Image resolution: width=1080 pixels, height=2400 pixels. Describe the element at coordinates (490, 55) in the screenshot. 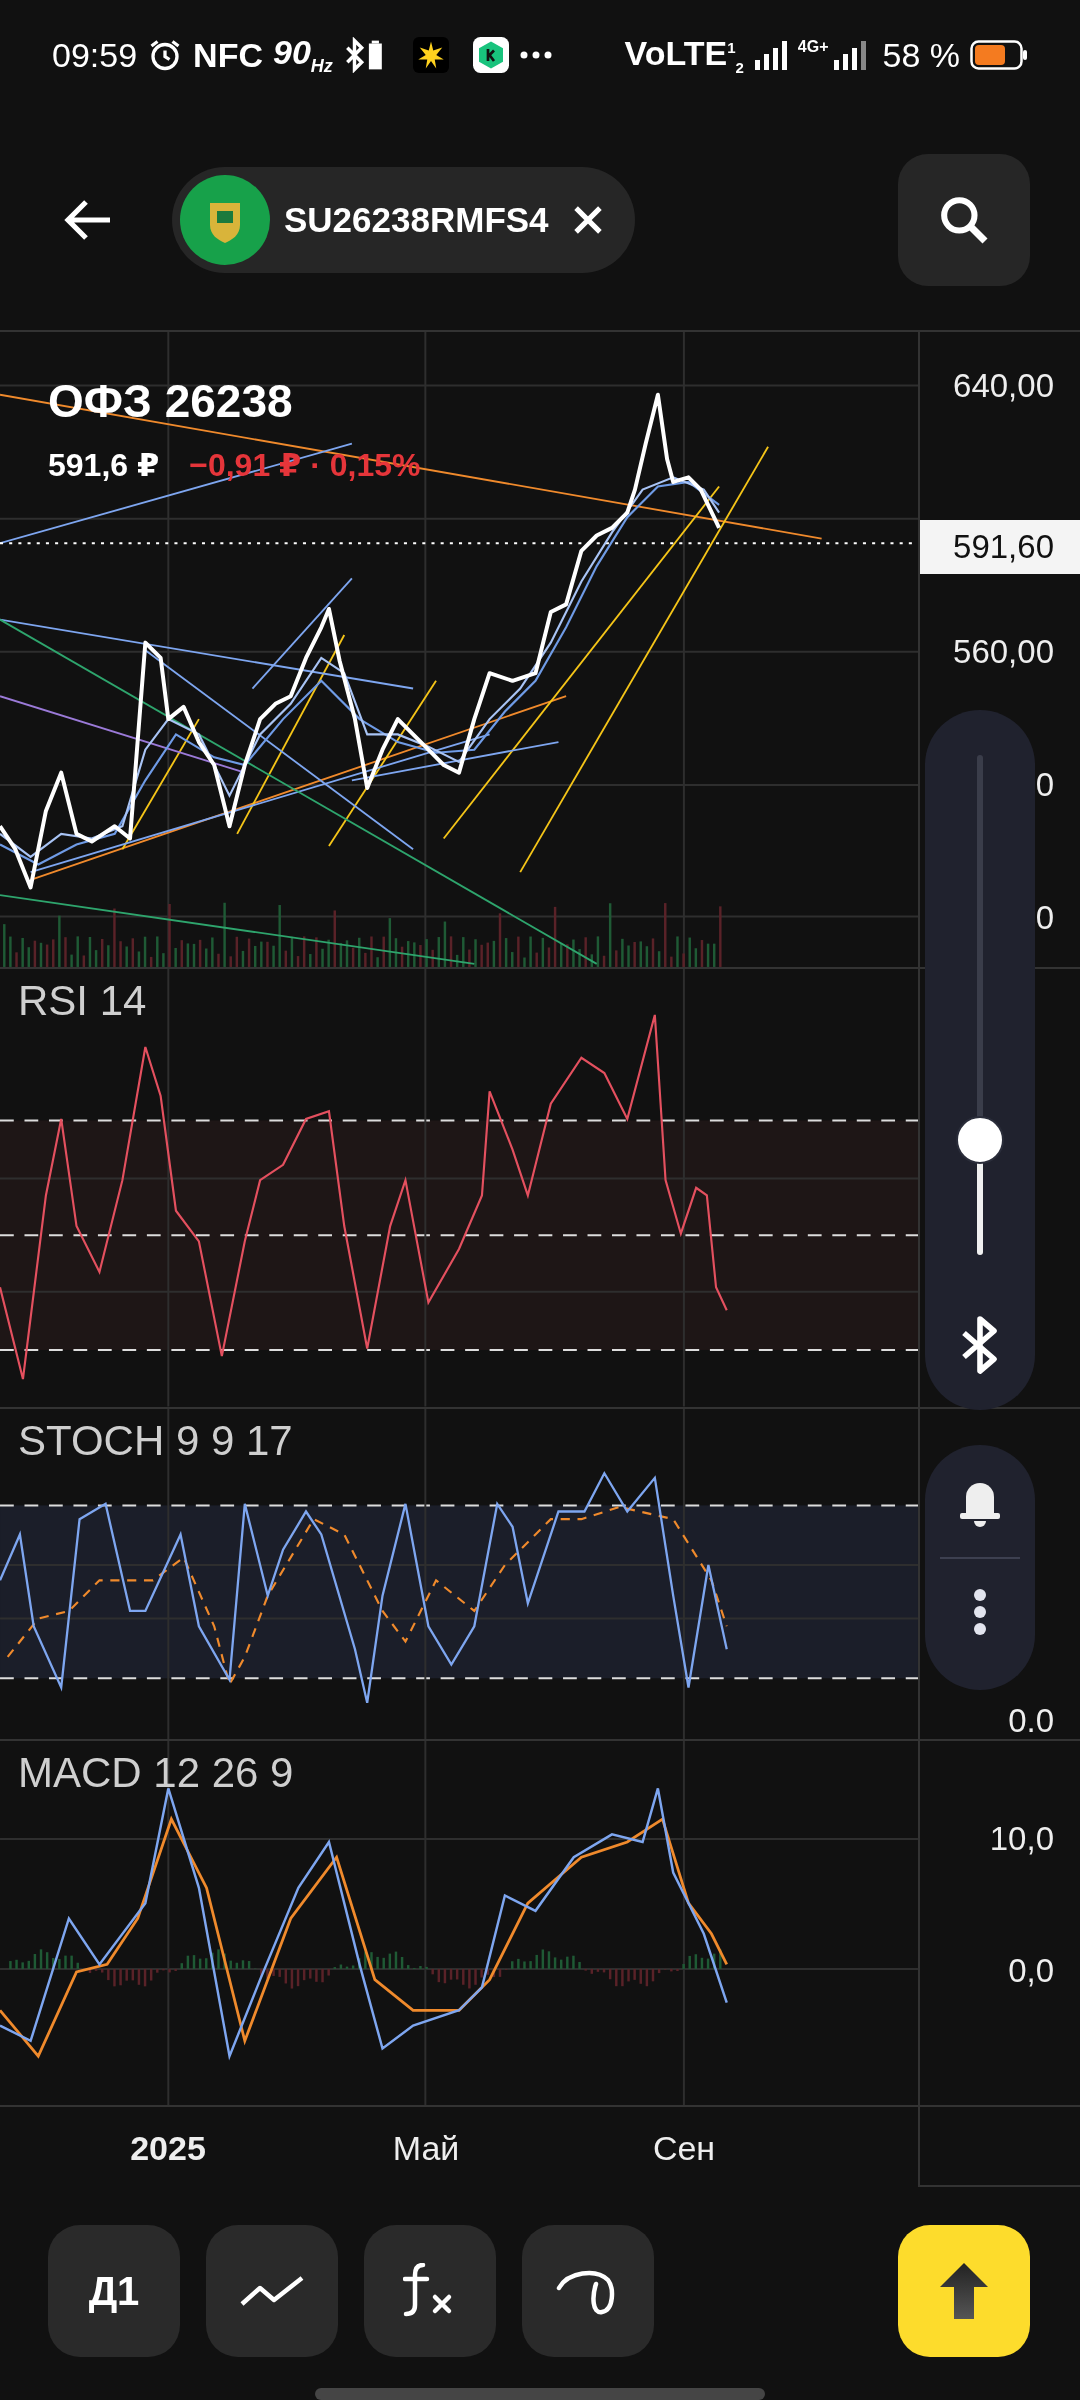

I see `letter-k-app-icon` at that location.